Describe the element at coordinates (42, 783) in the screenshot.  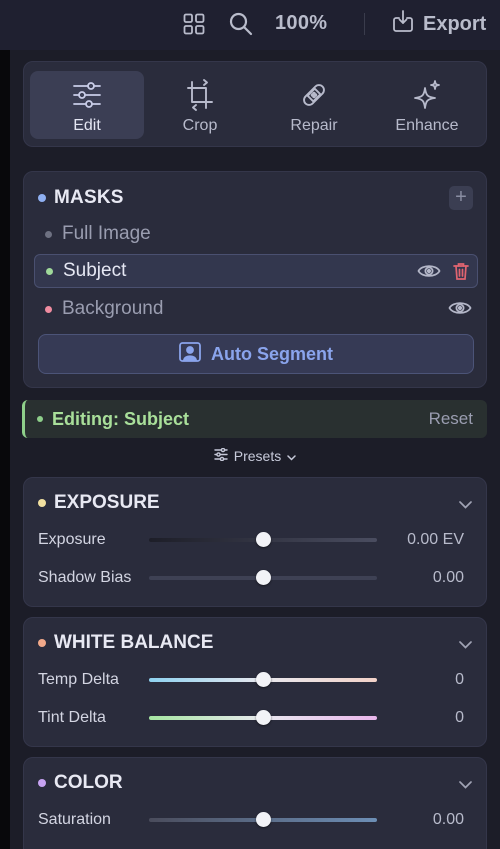
I see `color-dot` at that location.